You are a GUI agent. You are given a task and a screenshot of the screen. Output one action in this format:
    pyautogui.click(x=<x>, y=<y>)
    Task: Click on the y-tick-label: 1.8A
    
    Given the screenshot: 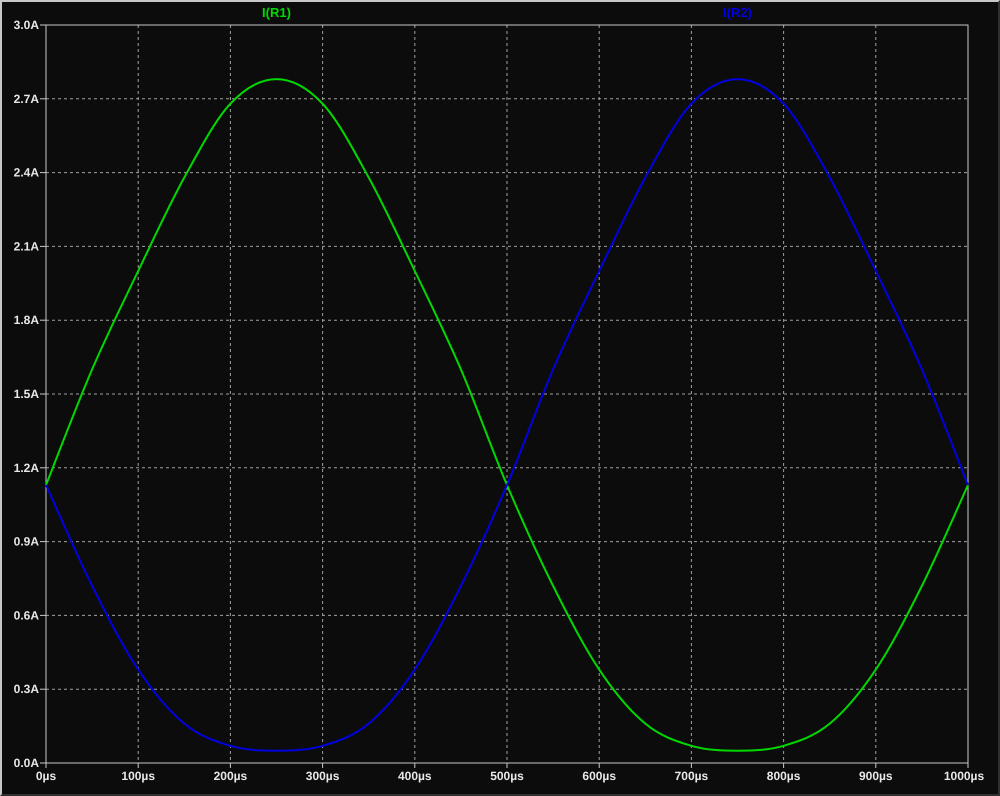 What is the action you would take?
    pyautogui.click(x=26, y=320)
    